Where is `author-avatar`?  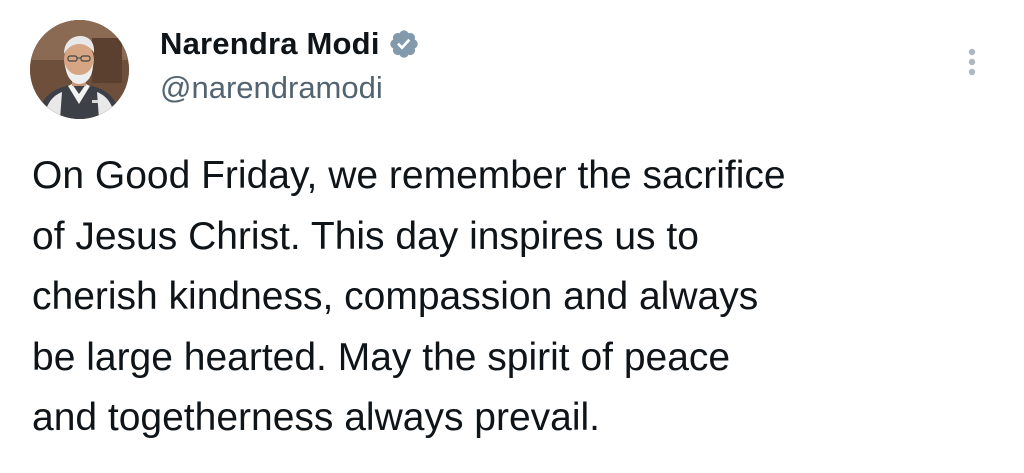
author-avatar is located at coordinates (79, 69).